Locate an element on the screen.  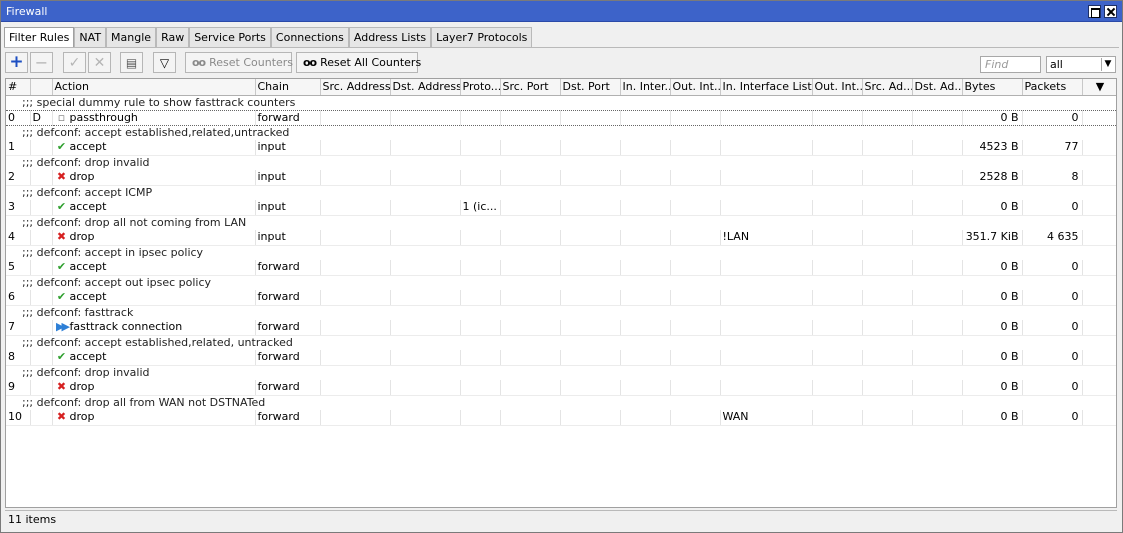
maximize-icon is located at coordinates (1094, 11).